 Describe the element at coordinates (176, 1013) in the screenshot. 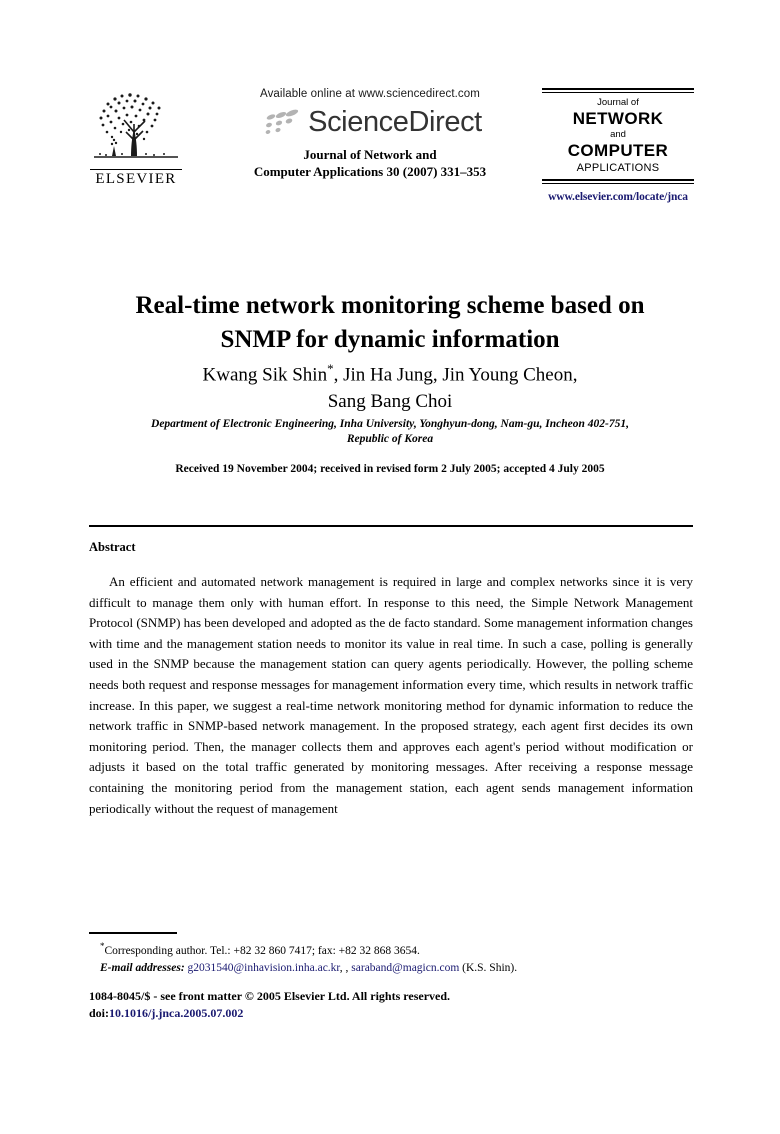

I see `doi-link: 10.1016/j.jnca.2005.07.002` at that location.